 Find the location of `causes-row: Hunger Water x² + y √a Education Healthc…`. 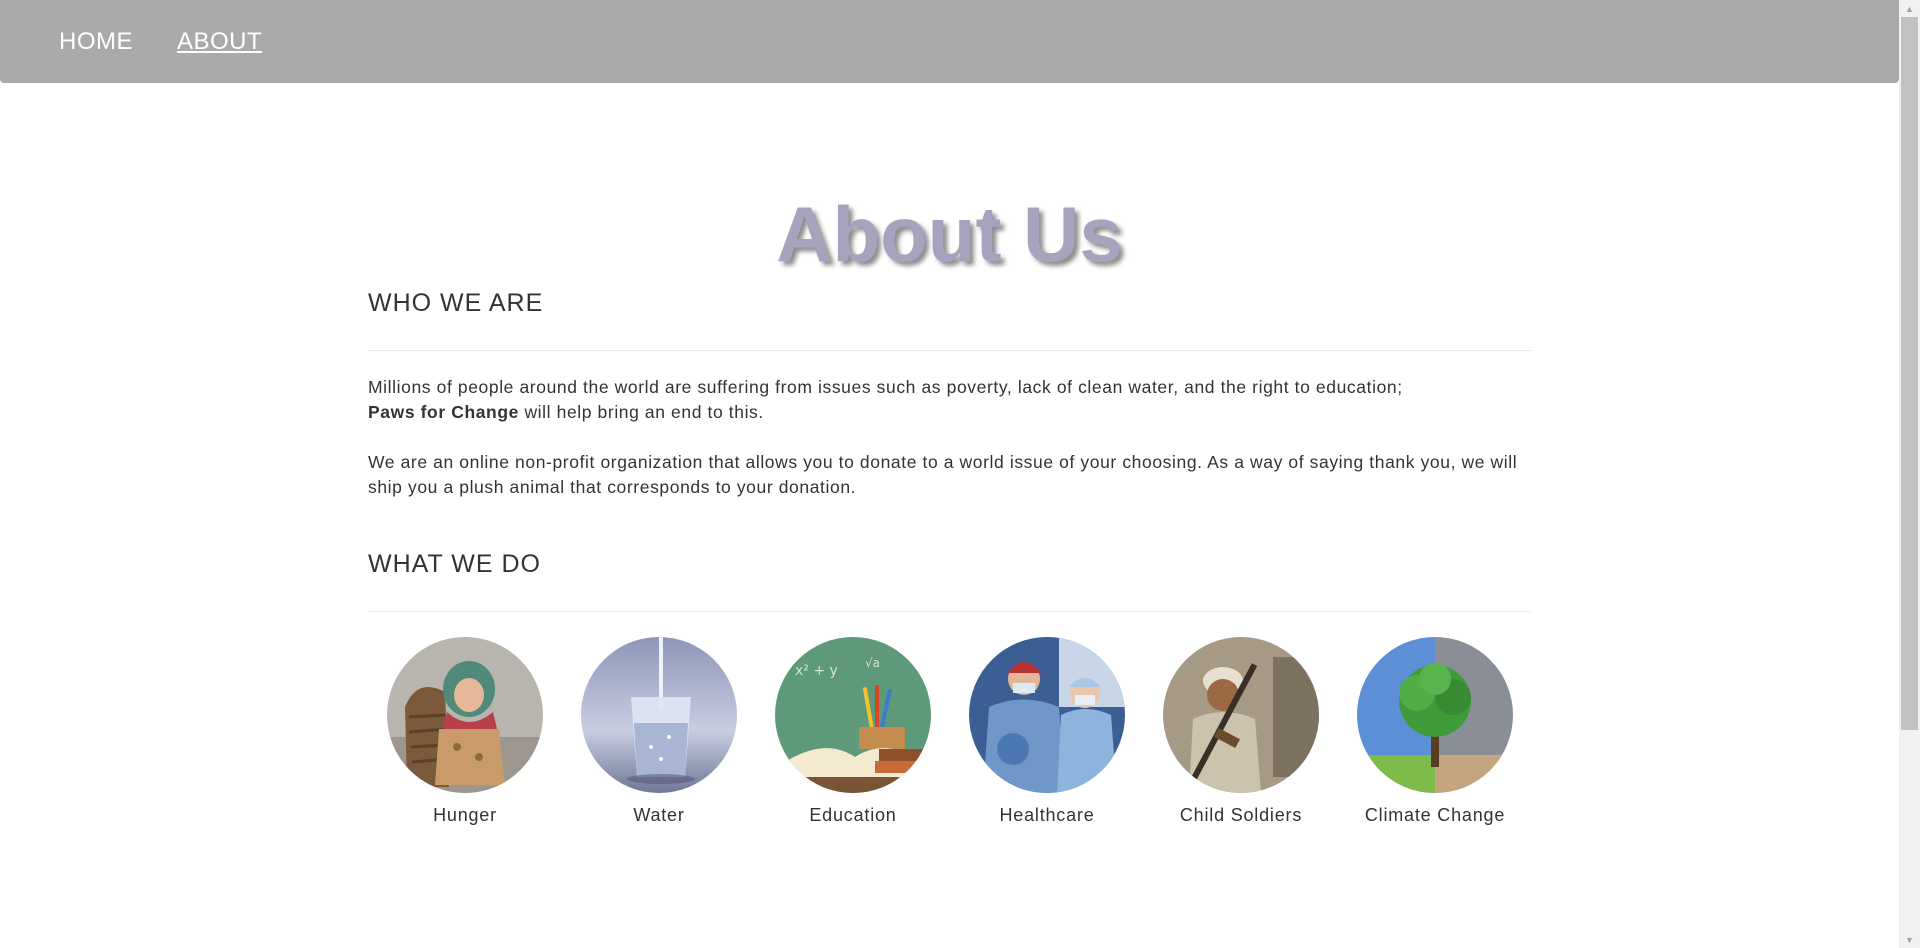

causes-row: Hunger Water x² + y √a Education Healthc… is located at coordinates (949, 737).